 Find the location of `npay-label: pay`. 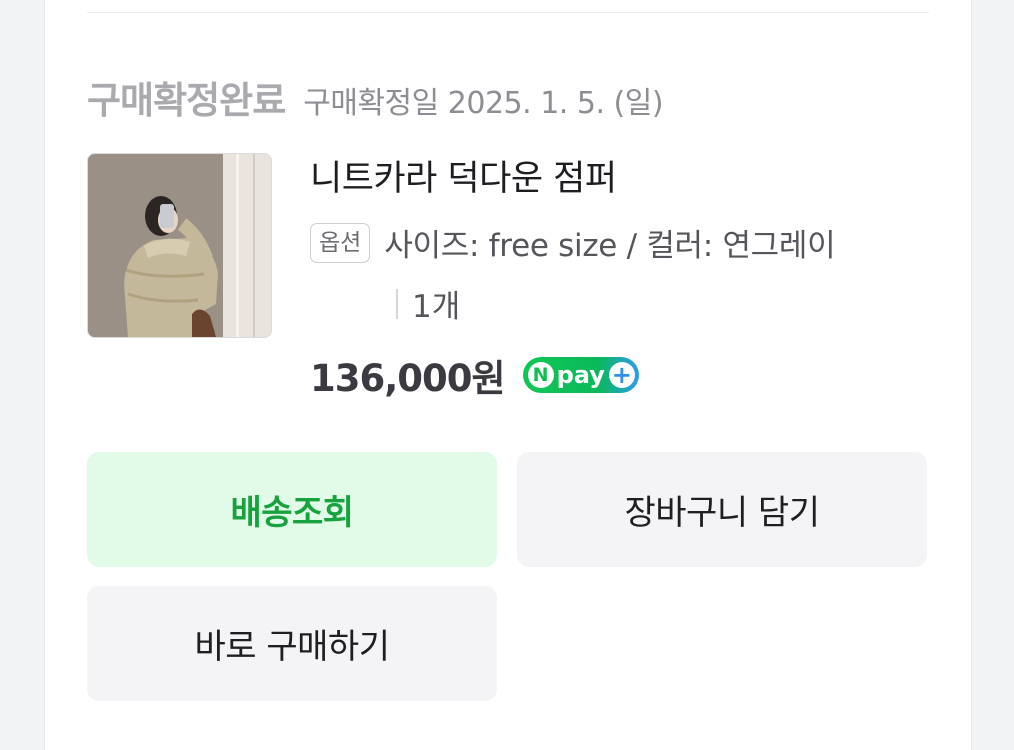

npay-label: pay is located at coordinates (580, 375).